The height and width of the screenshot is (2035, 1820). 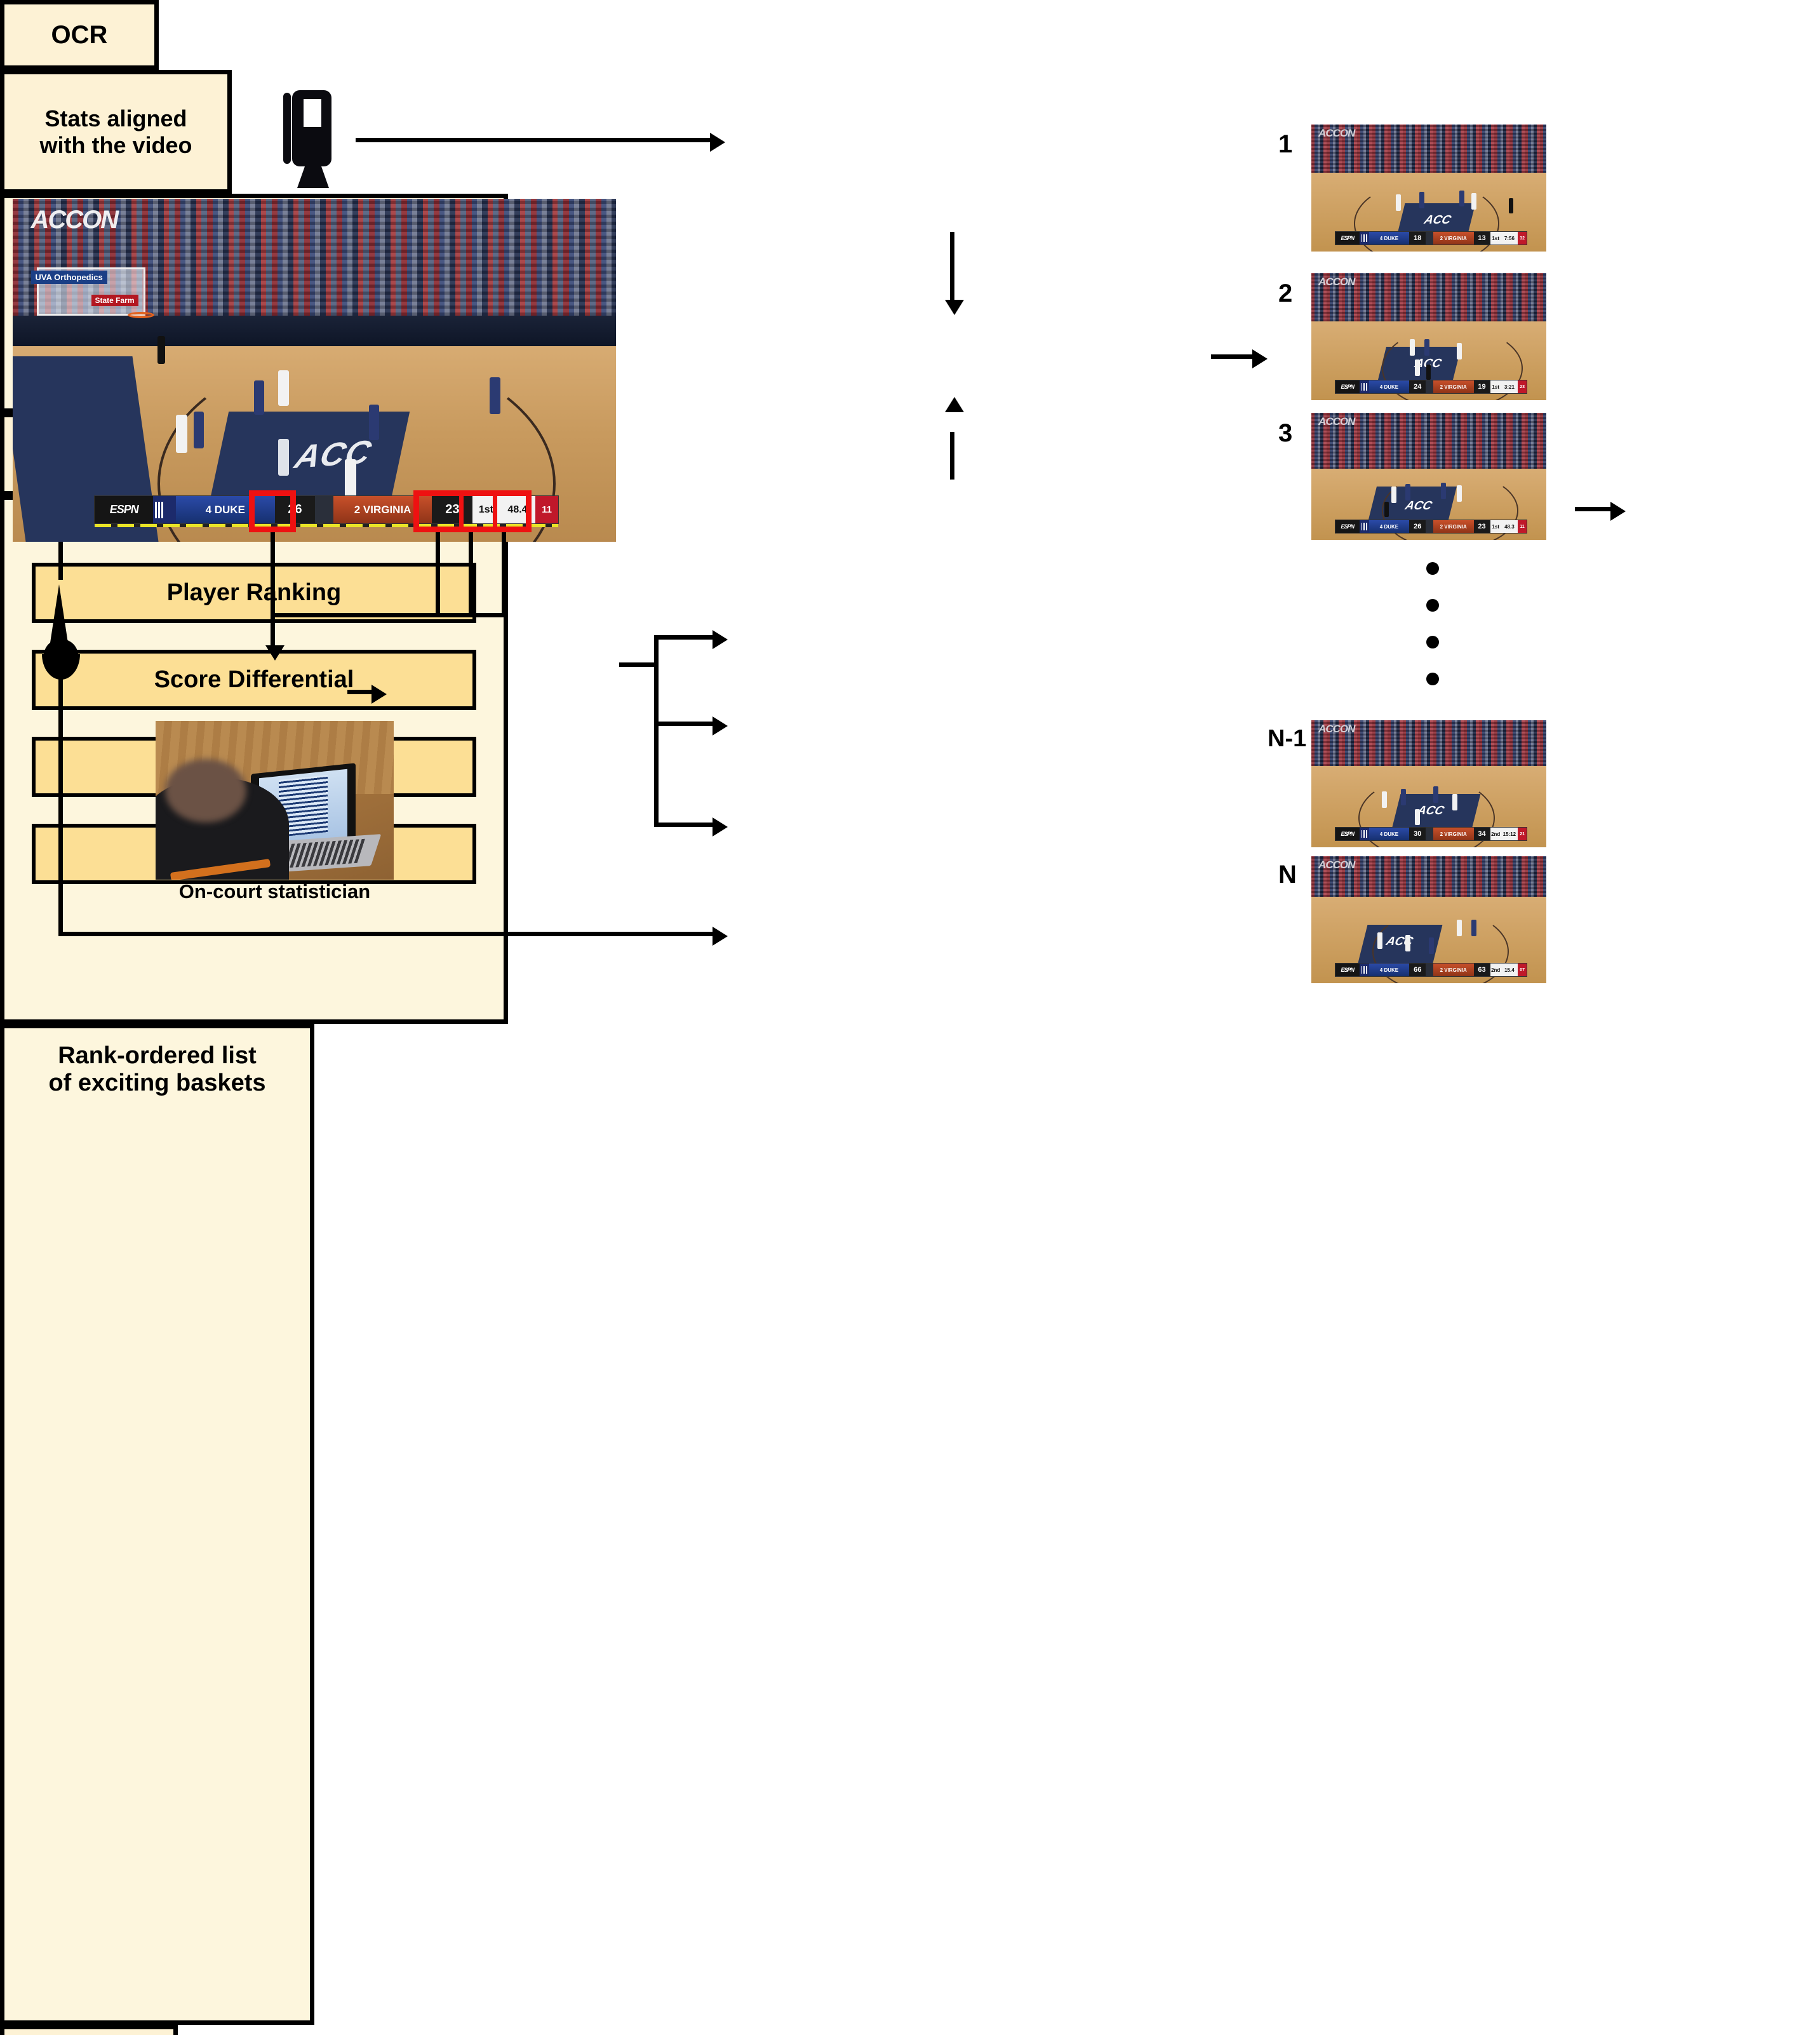 I want to click on rank-thumbnail-n-scorebug: ESPN 4 DUKE 66 2 VIRGINIA 63 2nd 15.4 07, so click(x=1431, y=970).